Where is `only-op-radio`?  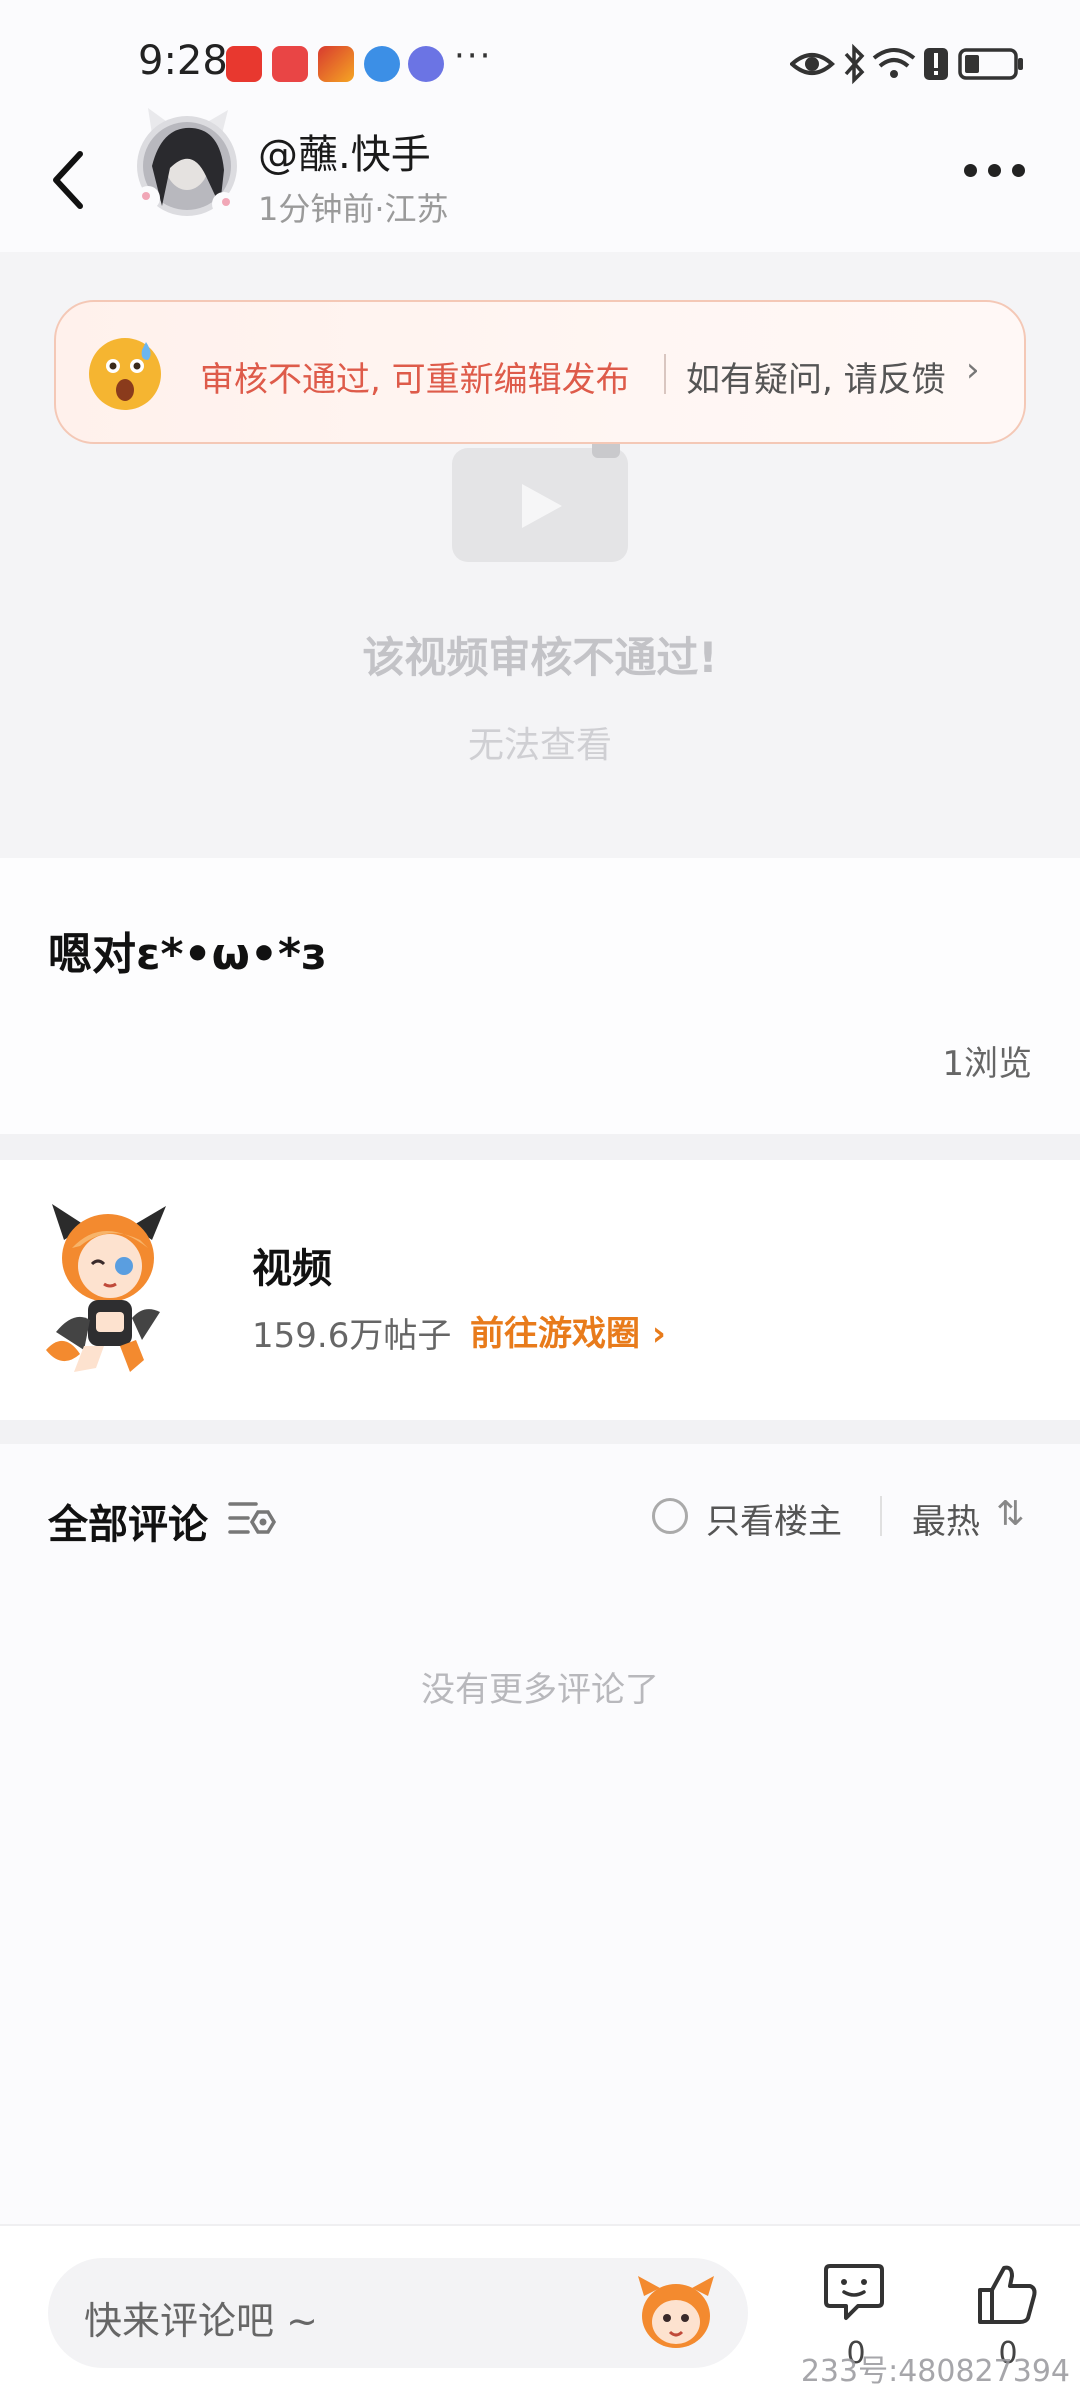 only-op-radio is located at coordinates (670, 1516).